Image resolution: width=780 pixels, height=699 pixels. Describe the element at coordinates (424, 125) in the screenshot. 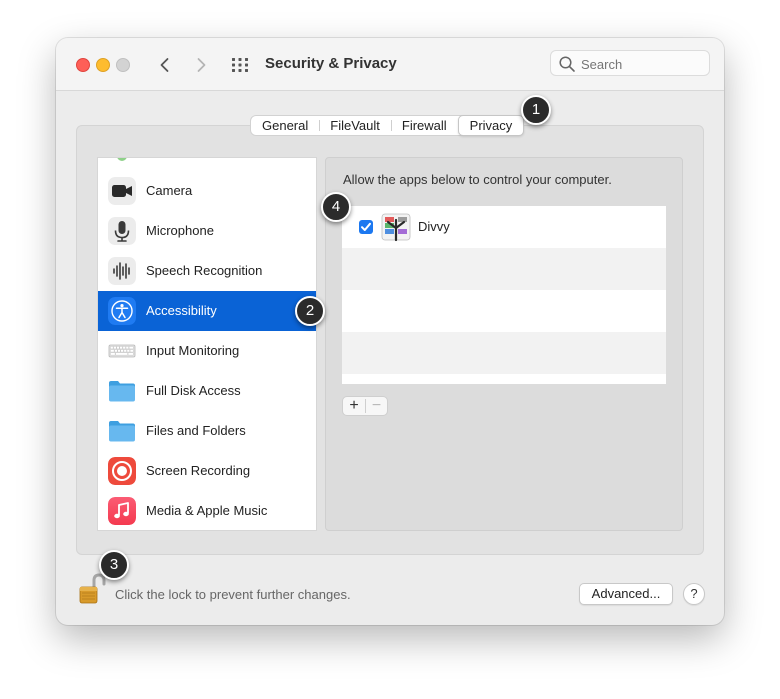

I see `tab-firewall: Firewall` at that location.